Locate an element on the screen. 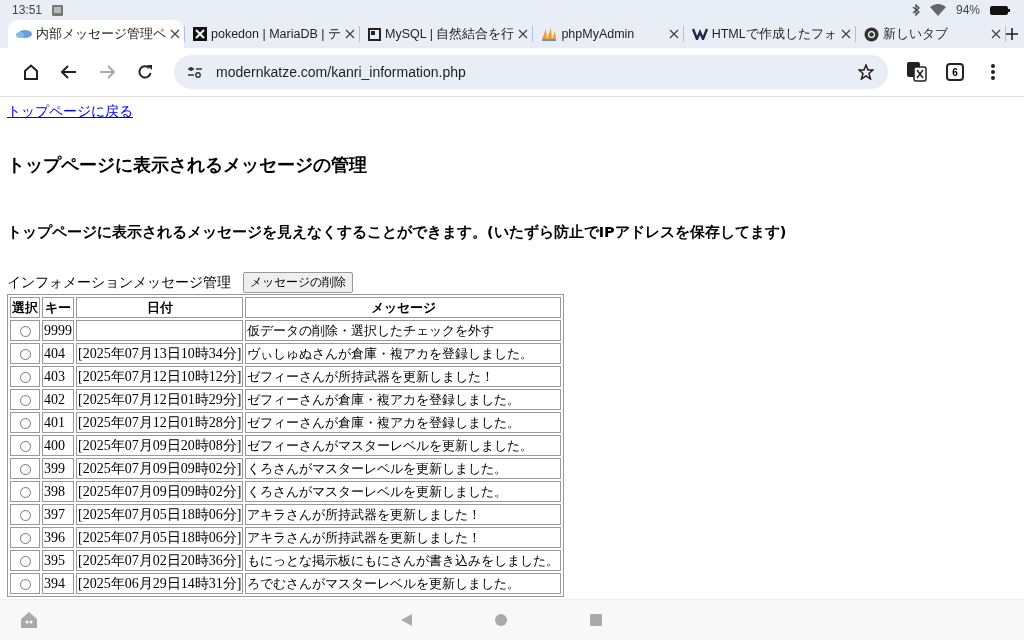 The height and width of the screenshot is (640, 1024). browser-tab: HTMLで作成したフォ is located at coordinates (769, 34).